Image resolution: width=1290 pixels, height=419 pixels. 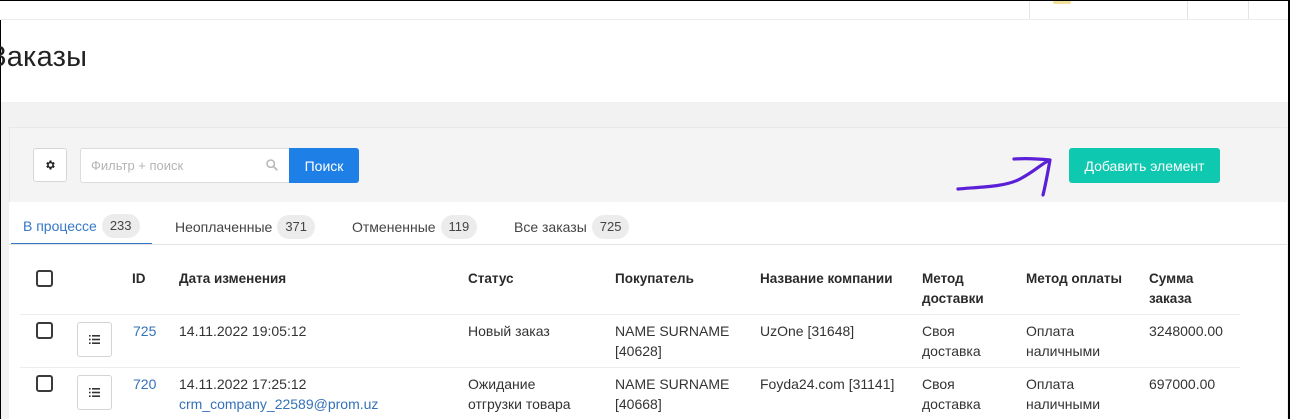 I want to click on tab-label: Все заказы, so click(x=550, y=227).